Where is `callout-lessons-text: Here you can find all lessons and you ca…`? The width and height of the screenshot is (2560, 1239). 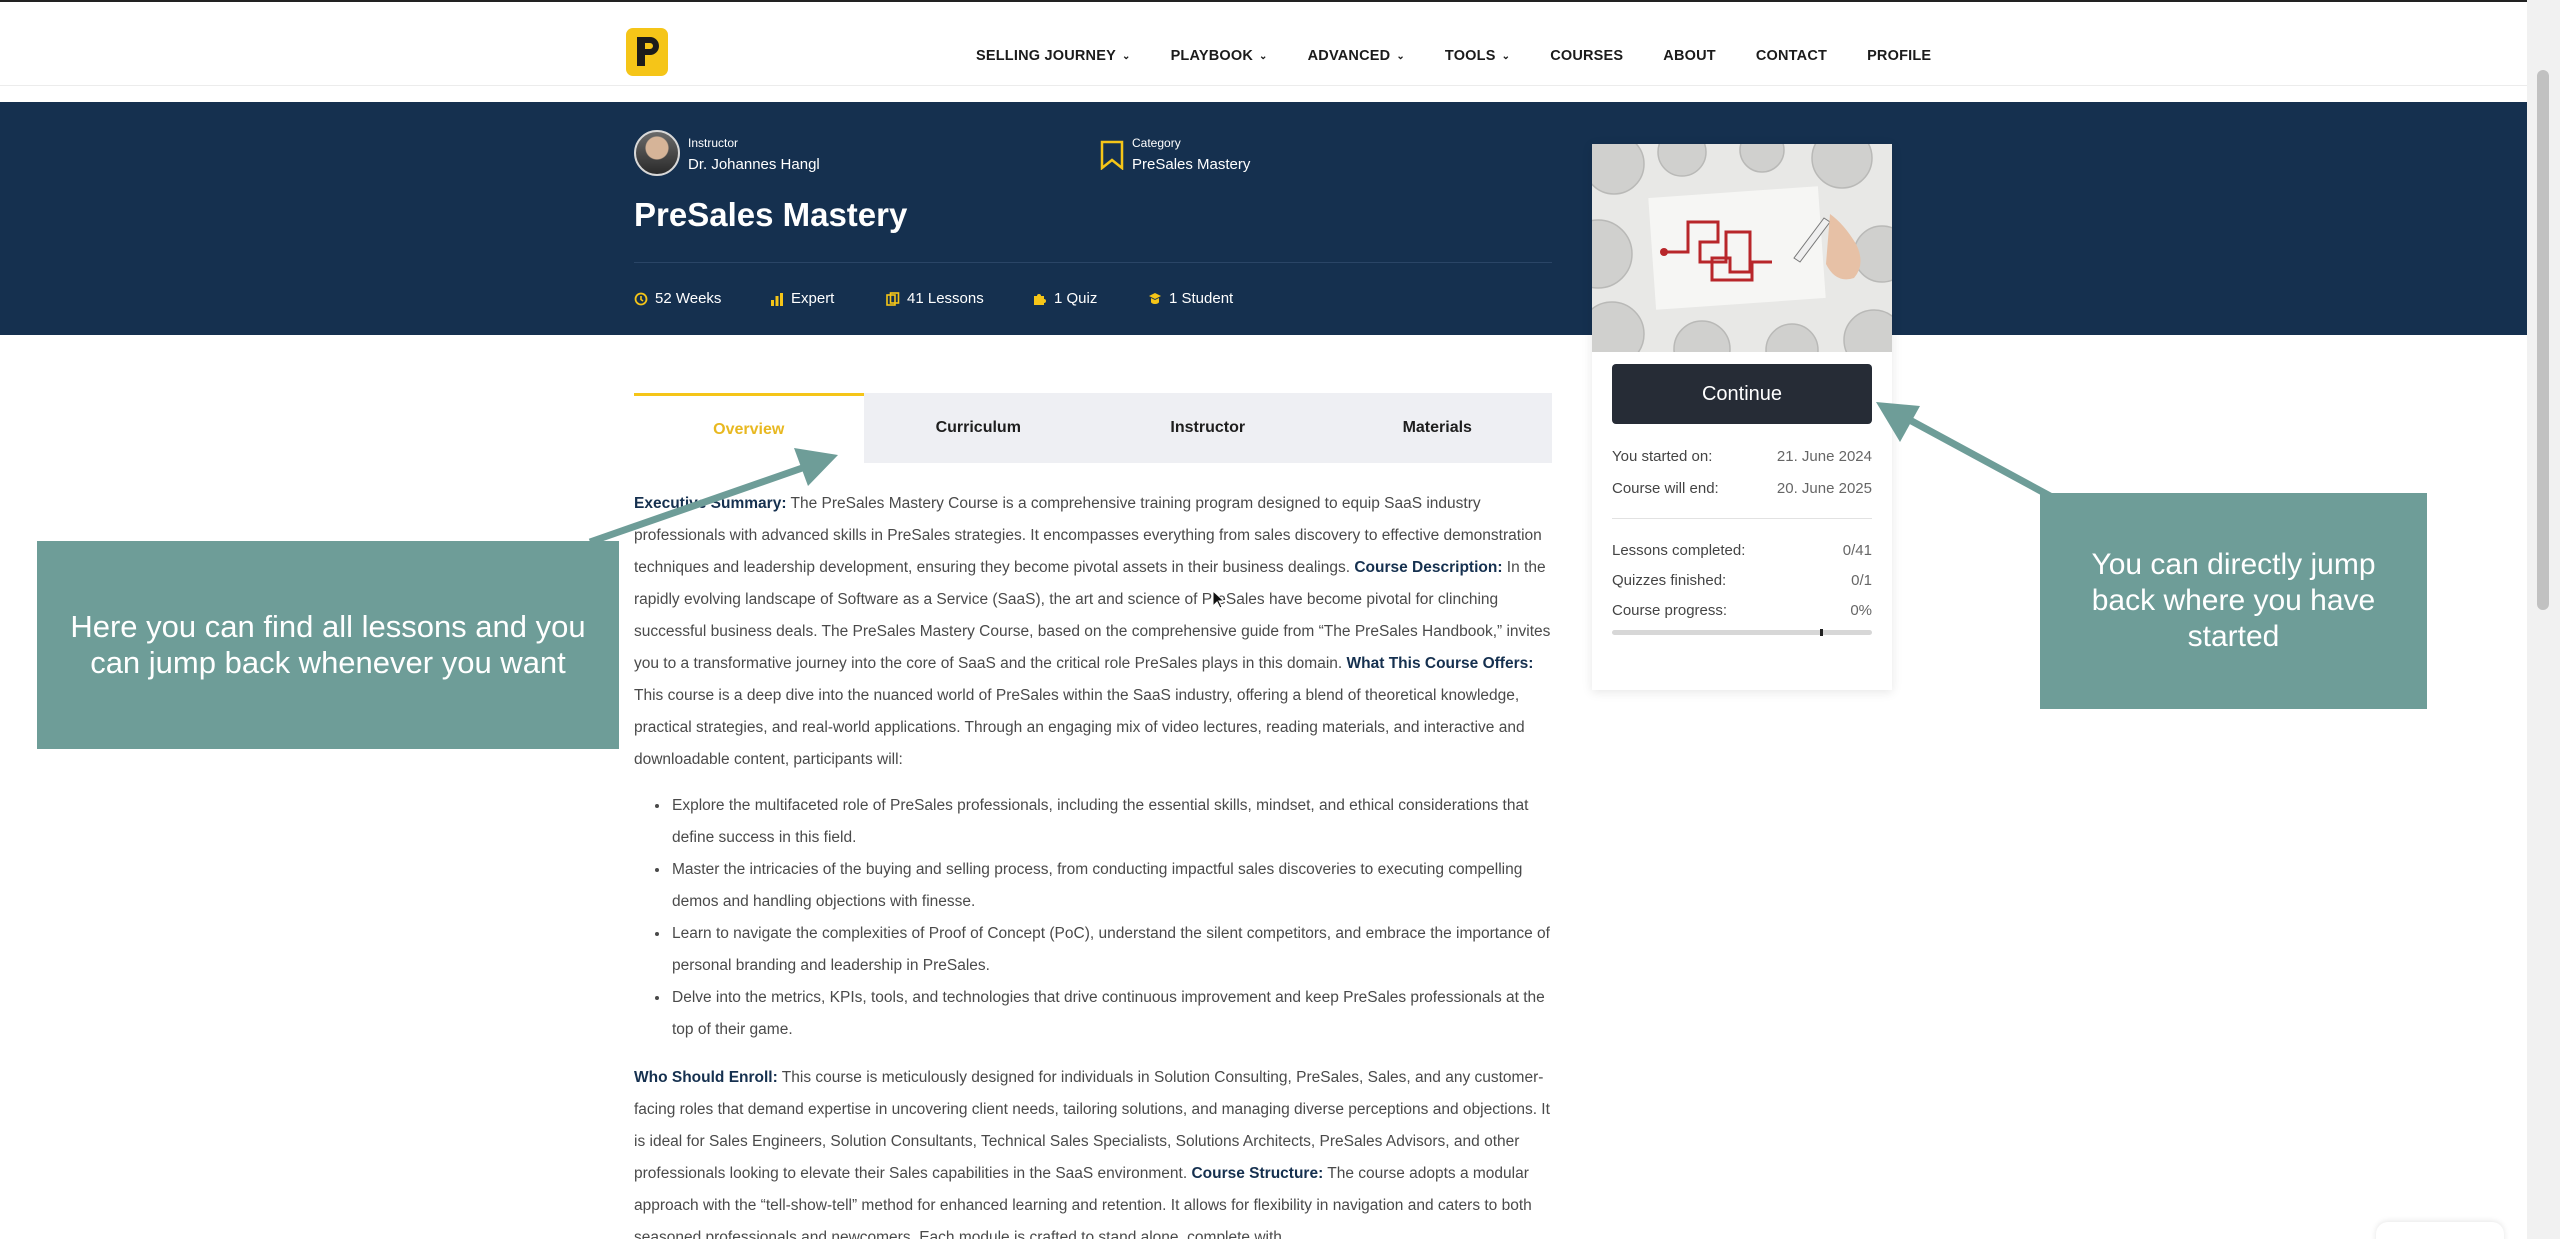 callout-lessons-text: Here you can find all lessons and you ca… is located at coordinates (328, 644).